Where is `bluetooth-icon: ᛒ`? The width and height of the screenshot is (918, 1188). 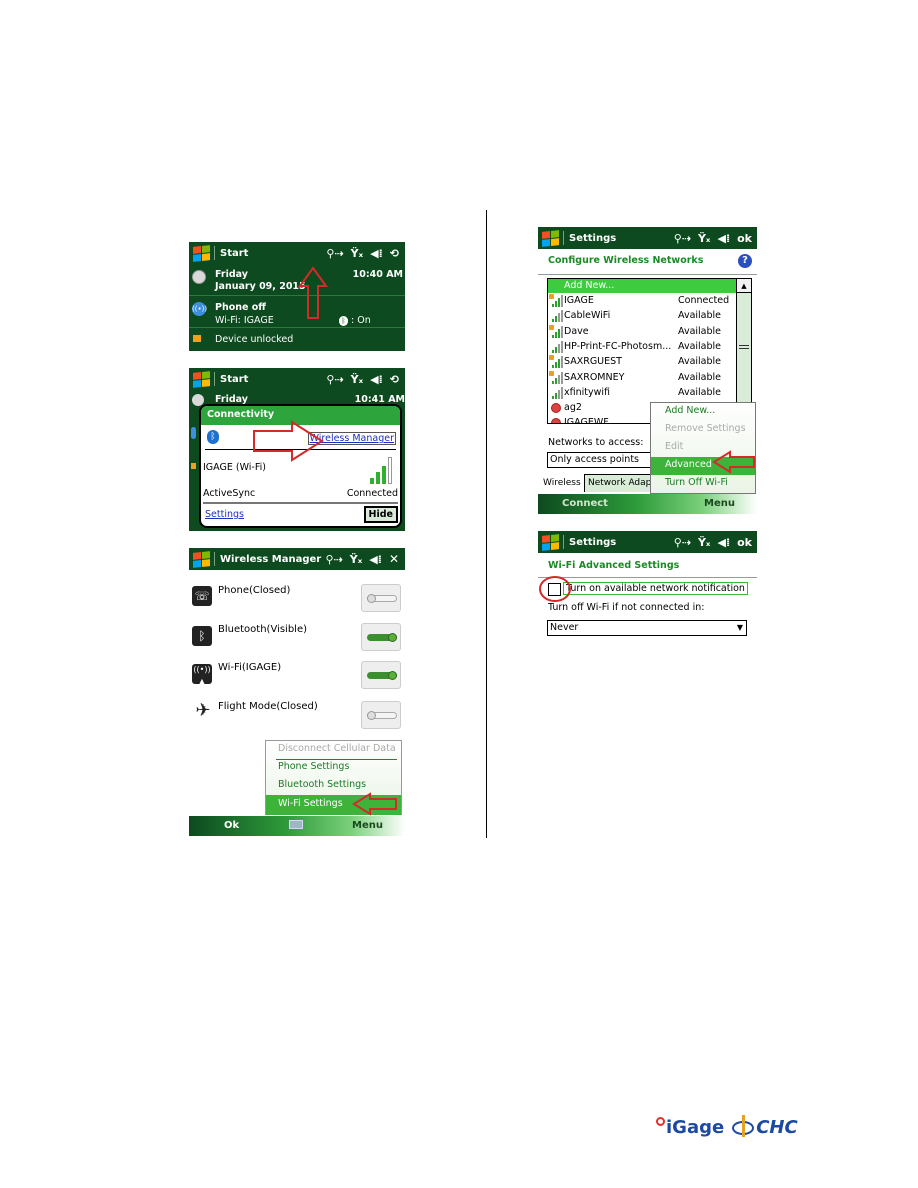
bluetooth-icon: ᛒ is located at coordinates (213, 437).